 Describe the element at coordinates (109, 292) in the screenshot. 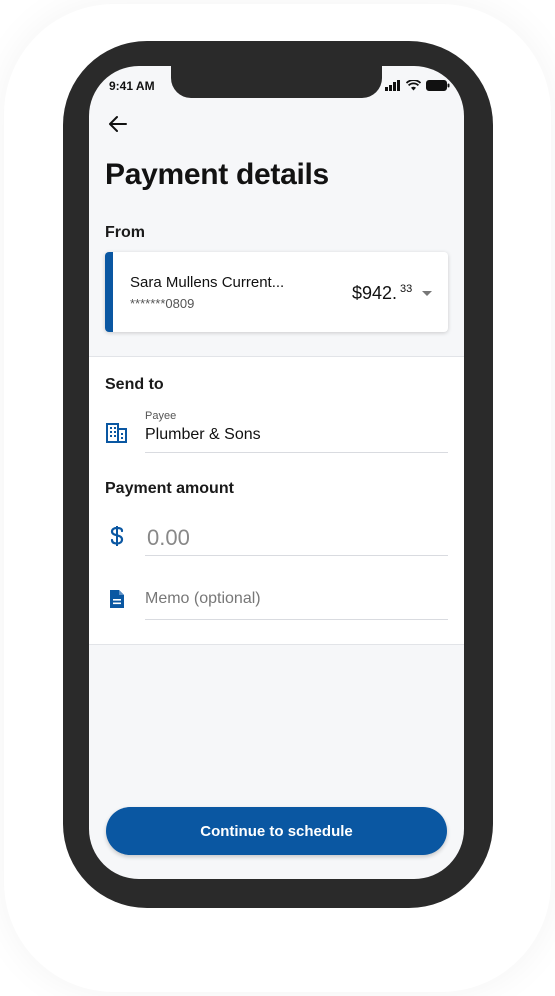

I see `card-accent-bar` at that location.